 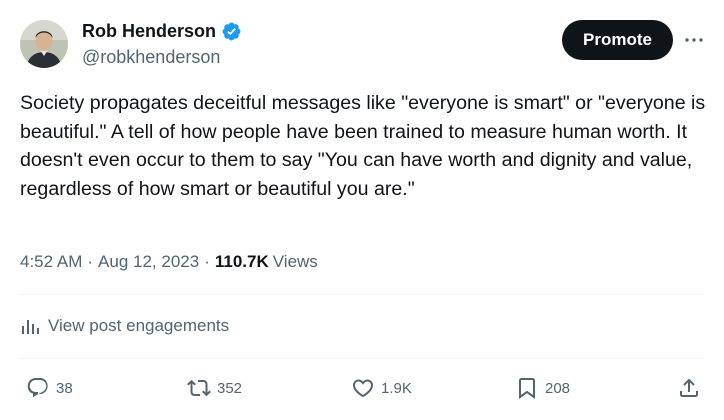 I want to click on share-button, so click(x=689, y=388).